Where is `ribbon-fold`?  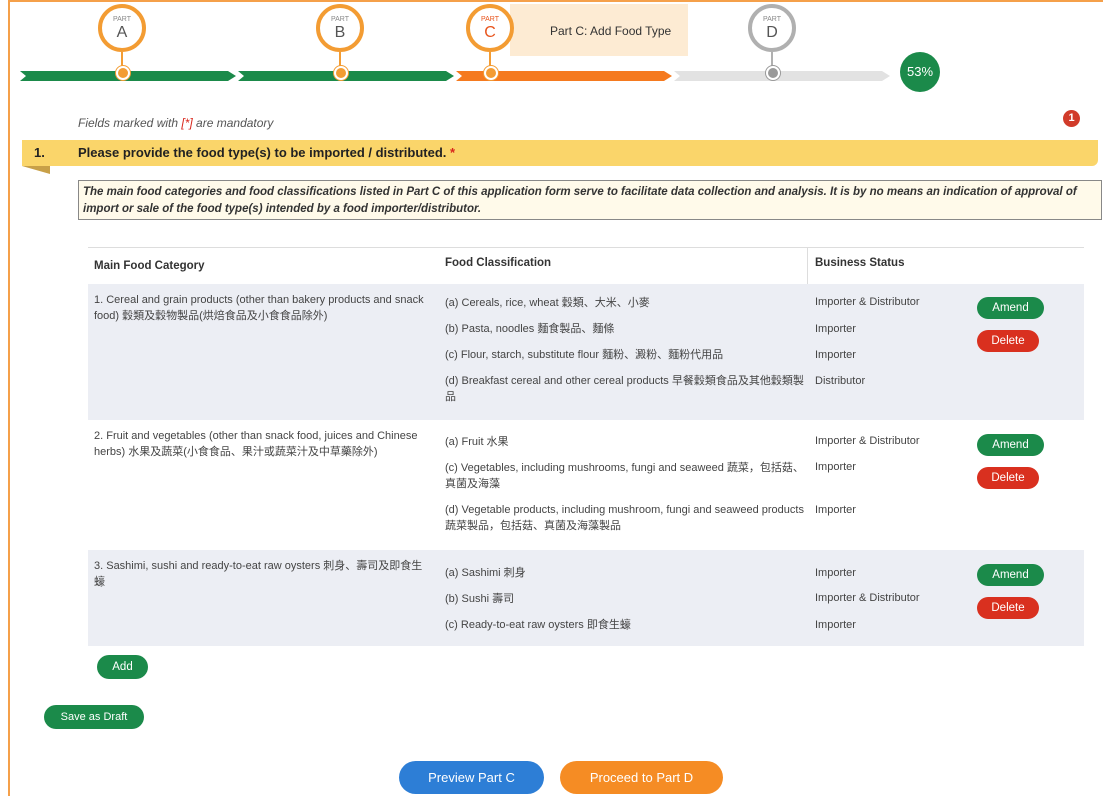 ribbon-fold is located at coordinates (36, 170).